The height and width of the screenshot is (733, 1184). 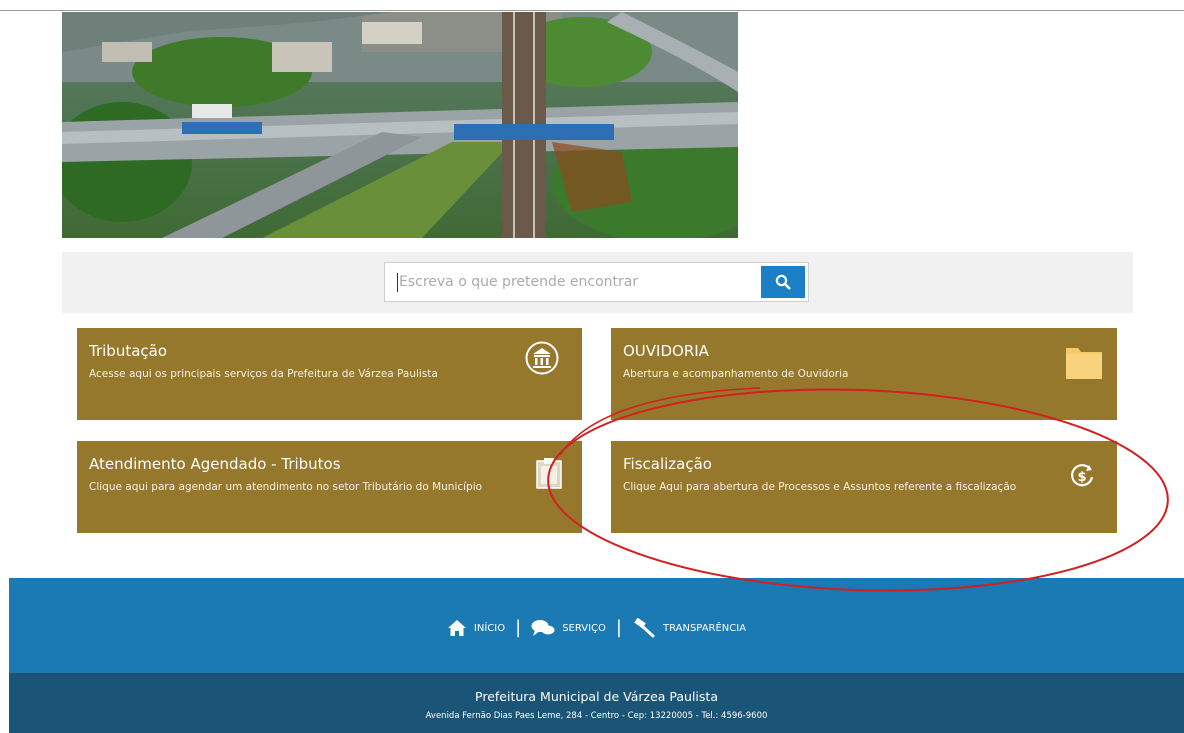 What do you see at coordinates (489, 628) in the screenshot?
I see `nav-home-label: INÍCIO` at bounding box center [489, 628].